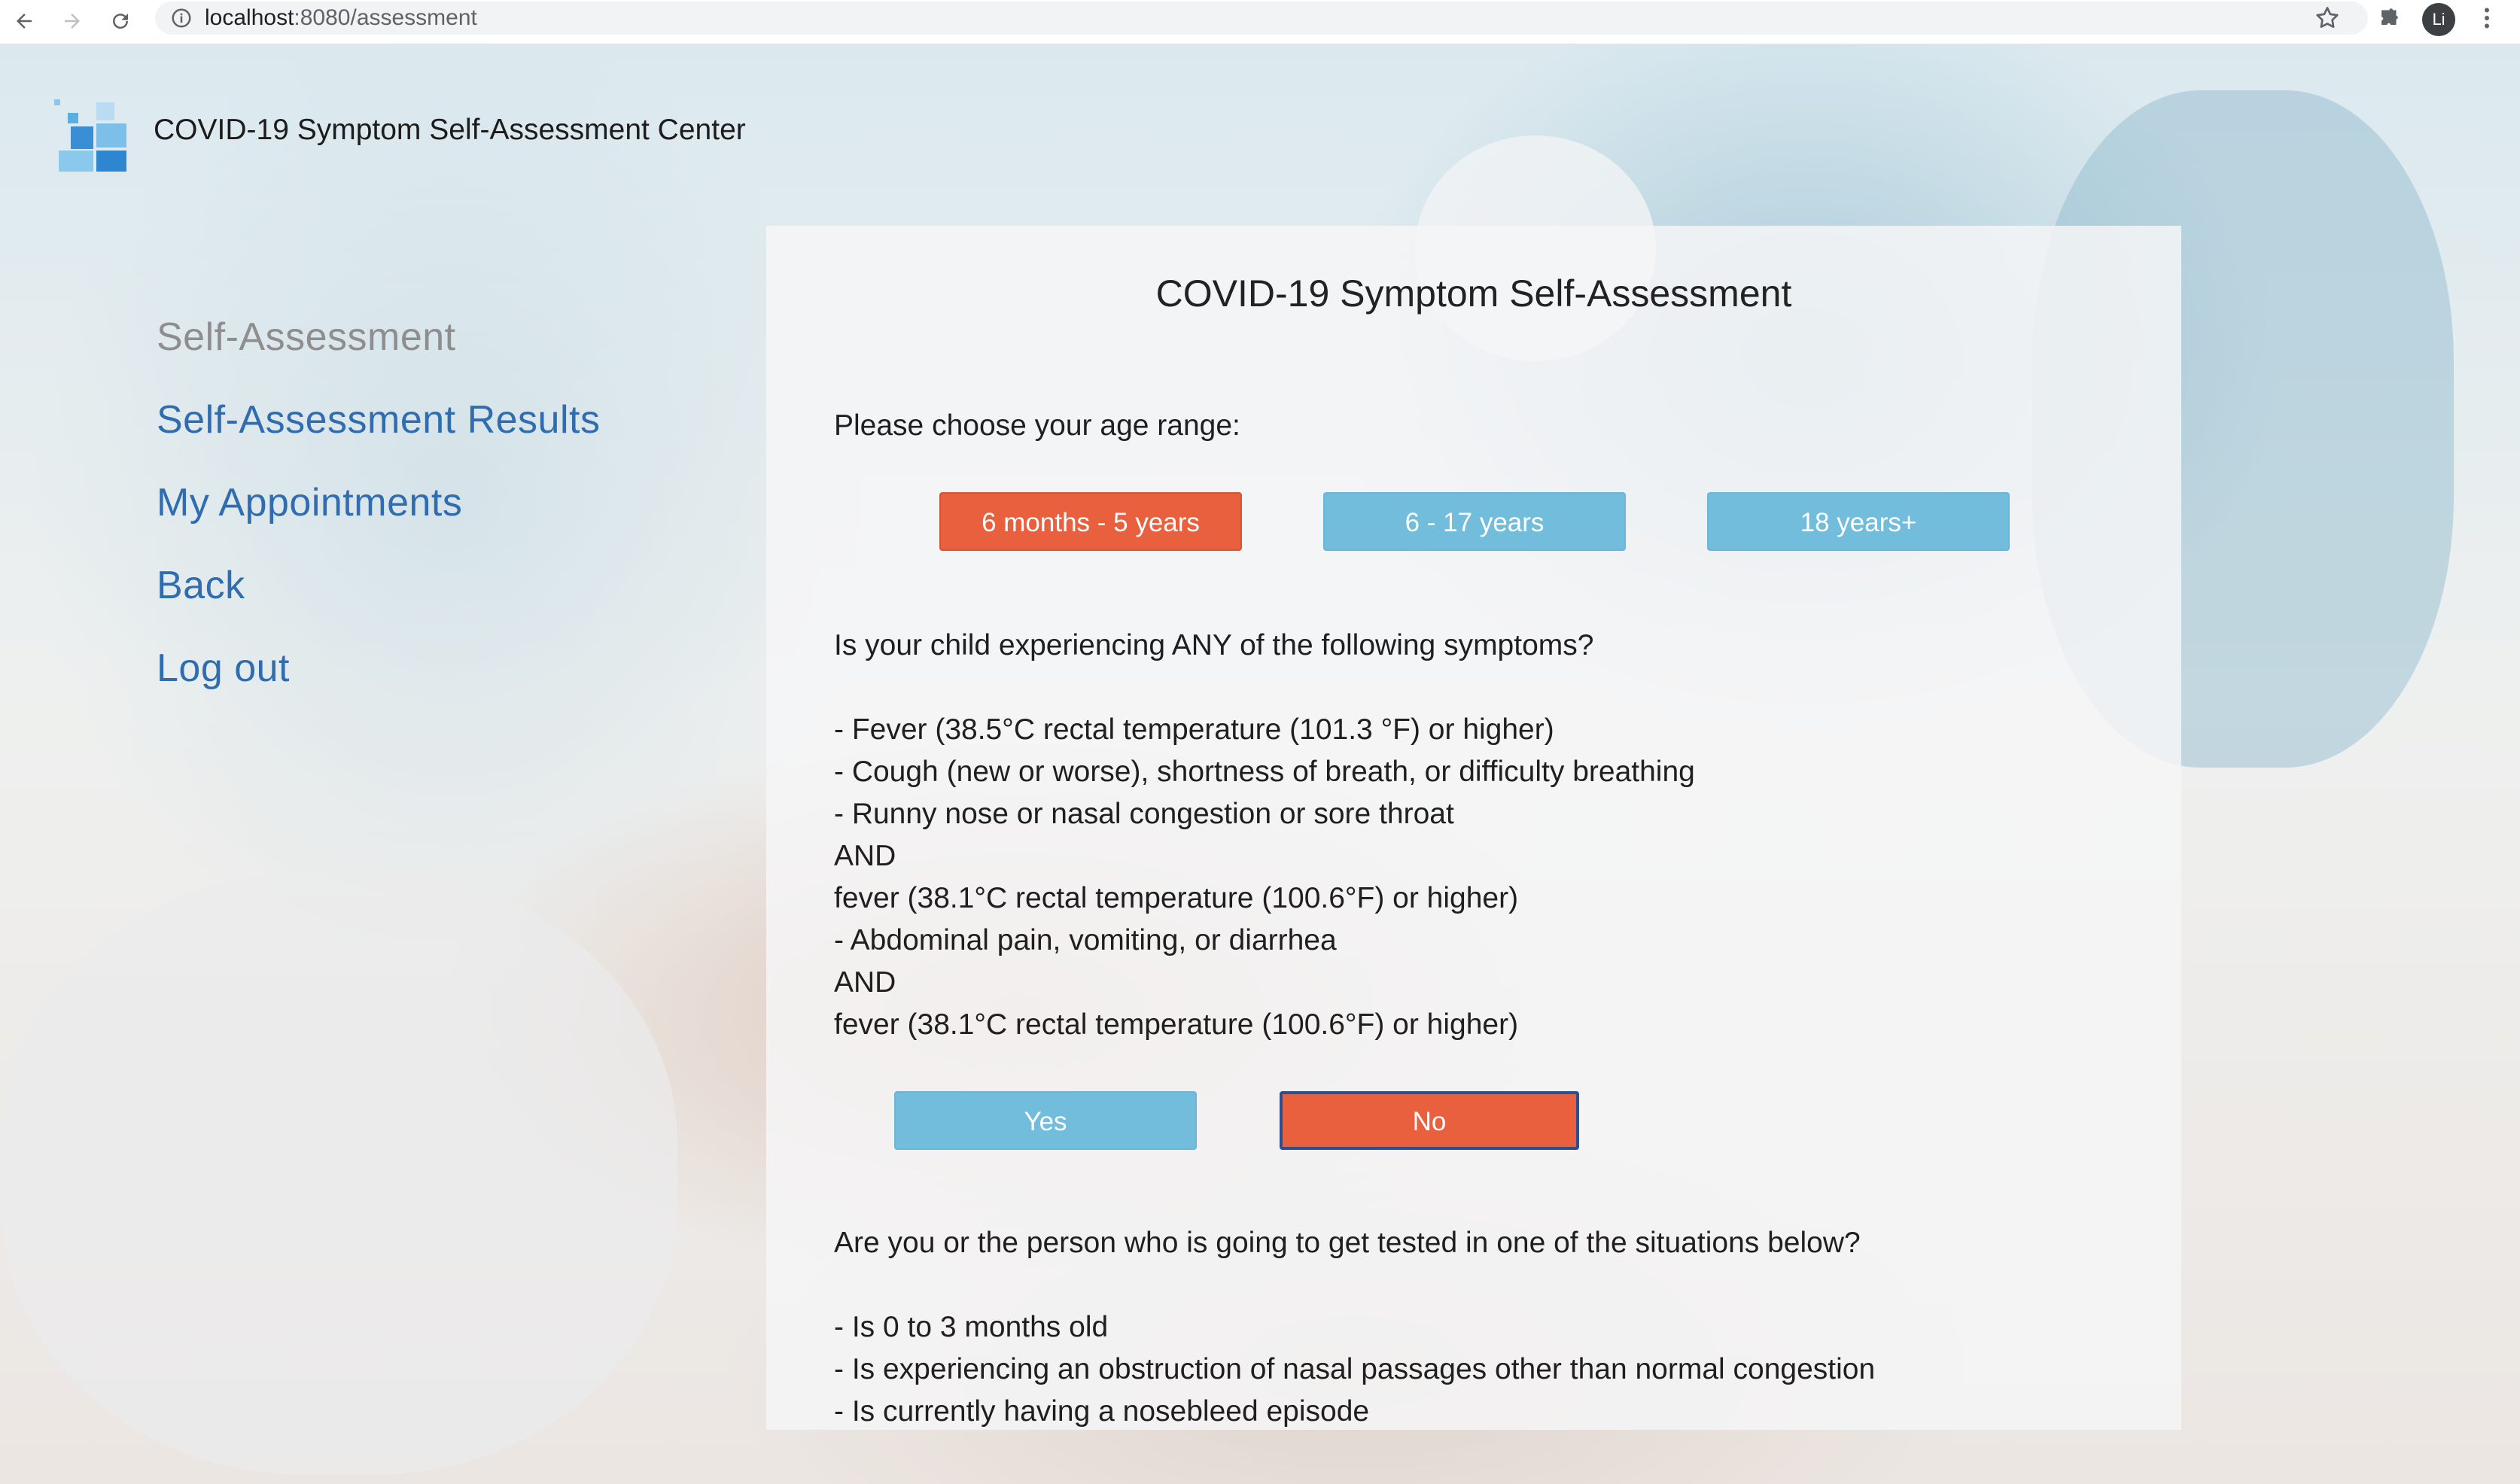 The image size is (2520, 1484). Describe the element at coordinates (2327, 18) in the screenshot. I see `bookmark-star-icon` at that location.